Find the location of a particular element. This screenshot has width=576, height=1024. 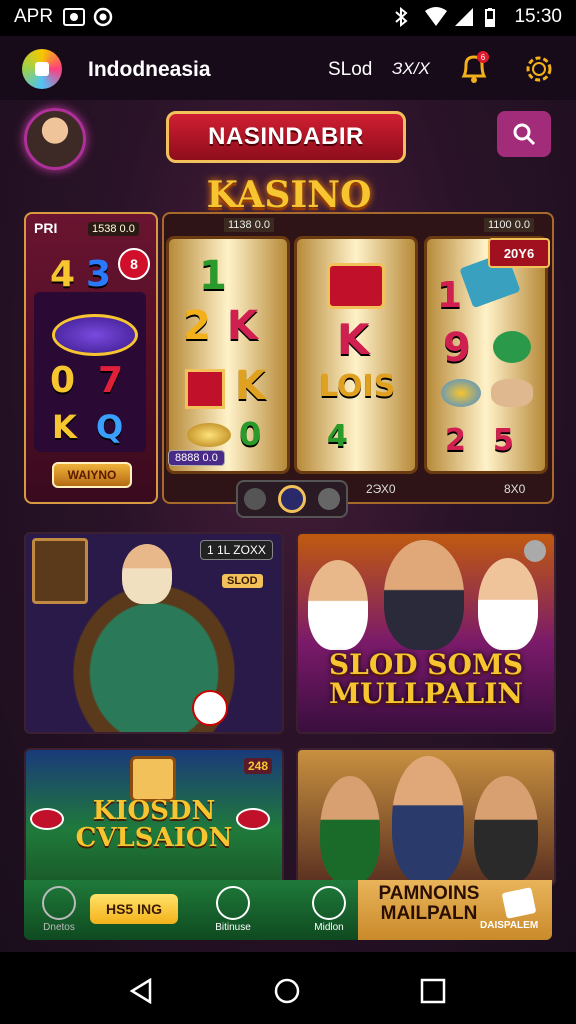

nav-link-slod: SLod is located at coordinates (350, 70).